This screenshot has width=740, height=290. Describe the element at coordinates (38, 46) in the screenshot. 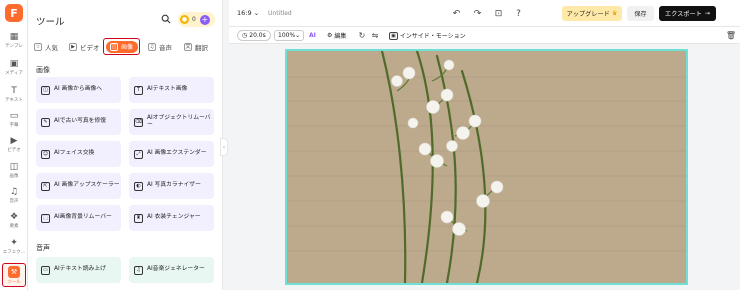

I see `popular-icon: ☆` at that location.